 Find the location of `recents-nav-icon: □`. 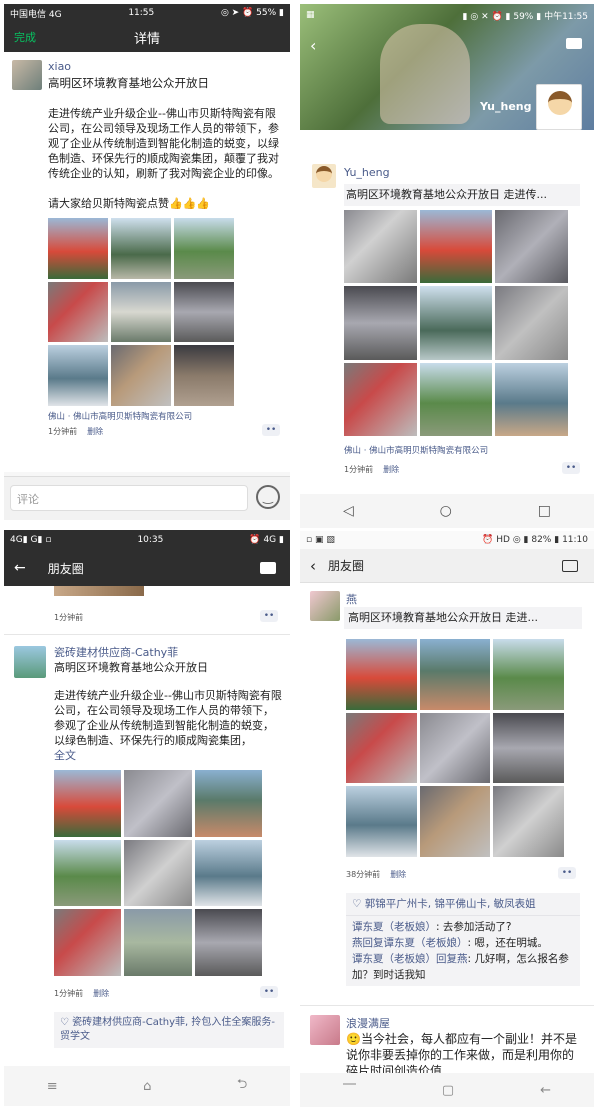

recents-nav-icon: □ is located at coordinates (544, 511).